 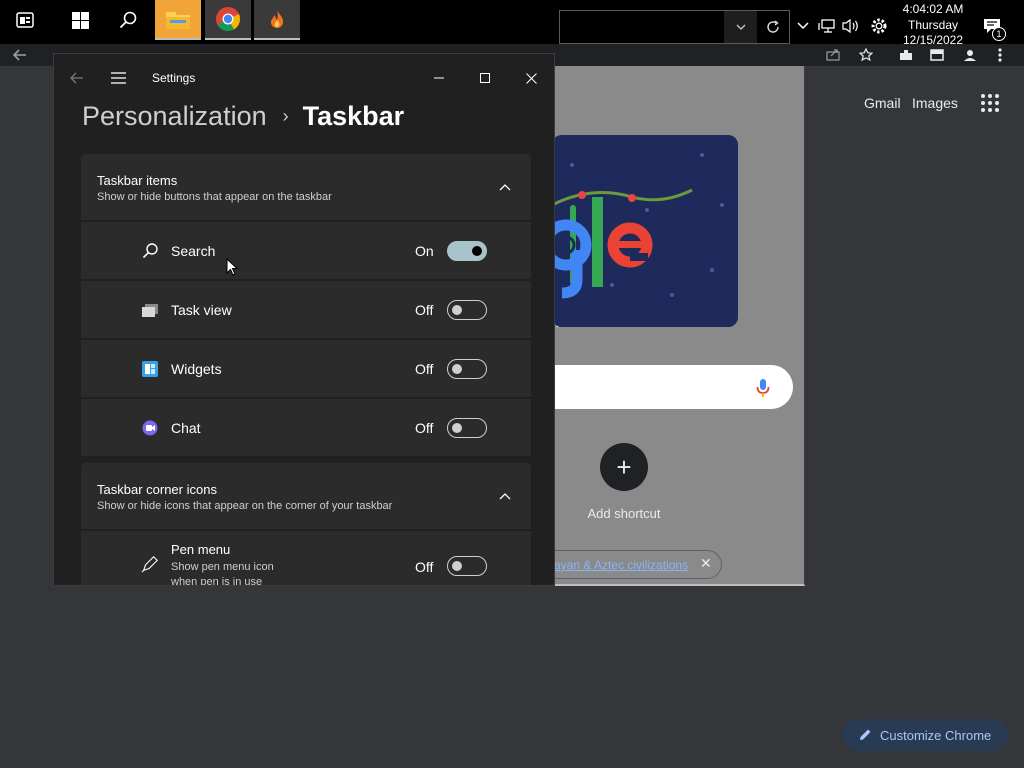 What do you see at coordinates (467, 310) in the screenshot?
I see `task-view-toggle` at bounding box center [467, 310].